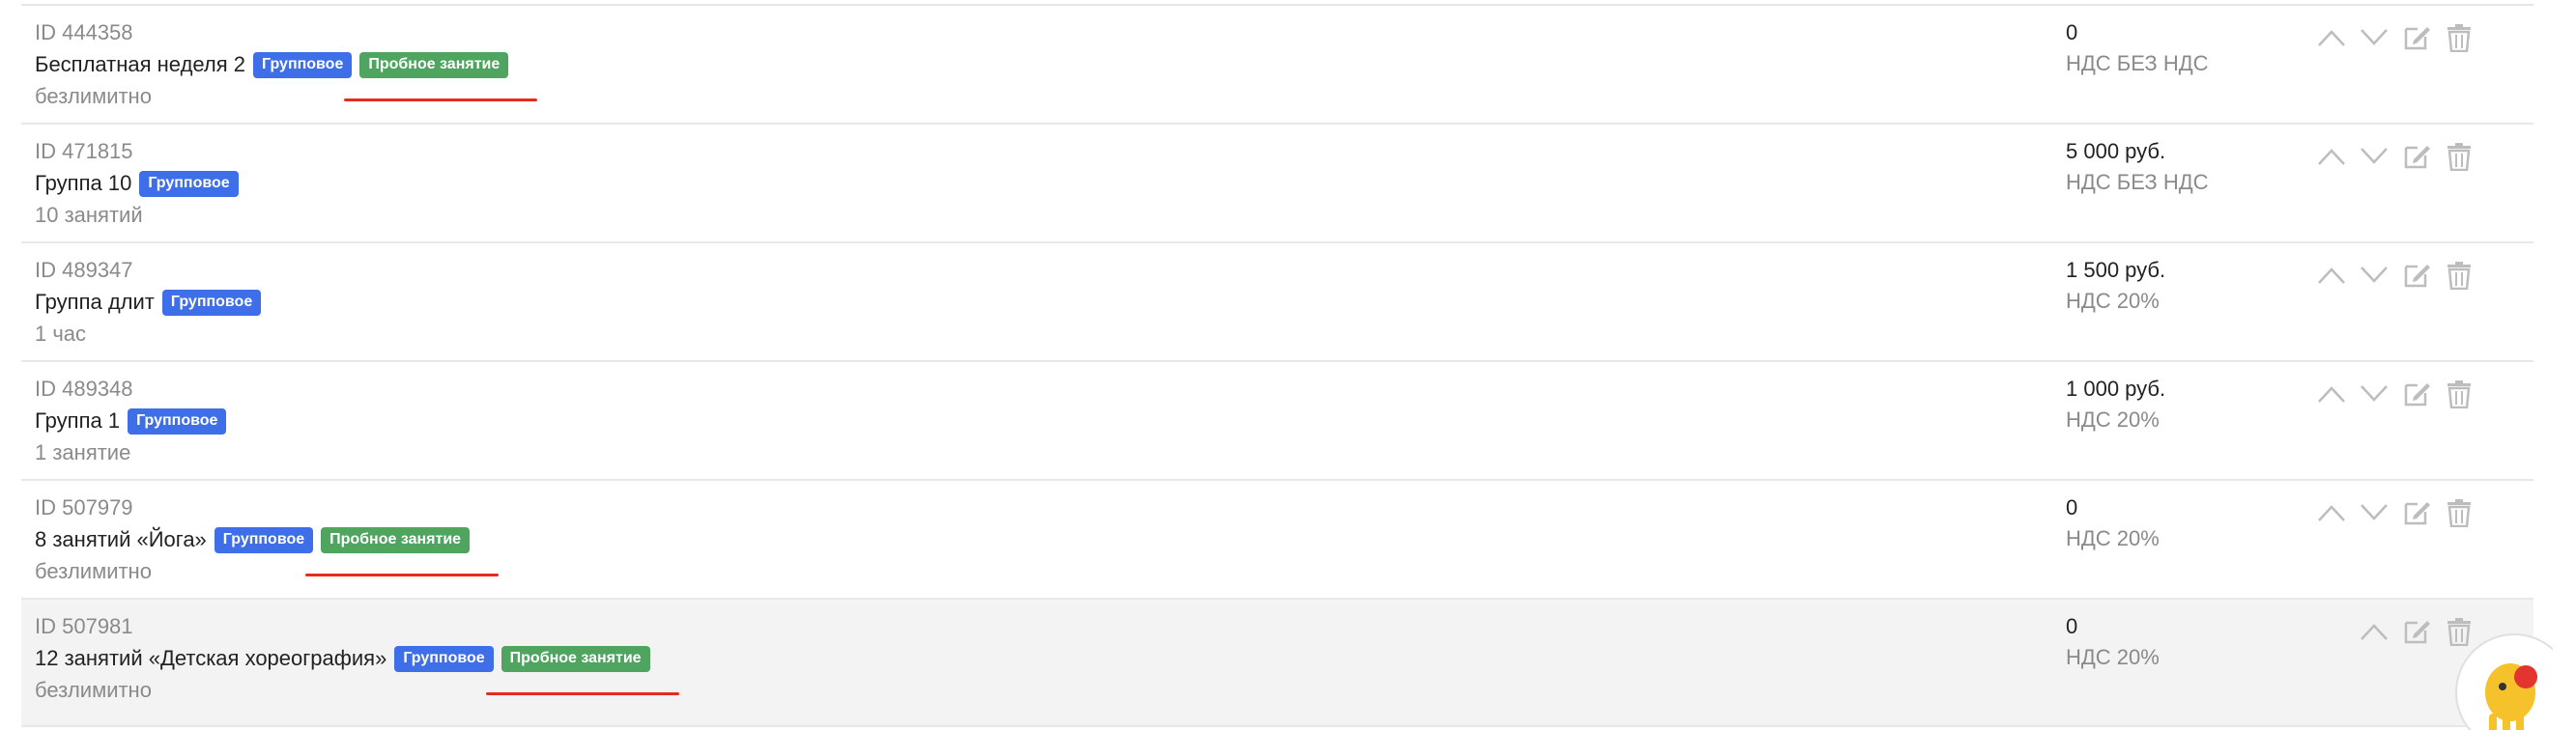 The width and height of the screenshot is (2576, 730). What do you see at coordinates (84, 626) in the screenshot?
I see `item-id: ID 507981` at bounding box center [84, 626].